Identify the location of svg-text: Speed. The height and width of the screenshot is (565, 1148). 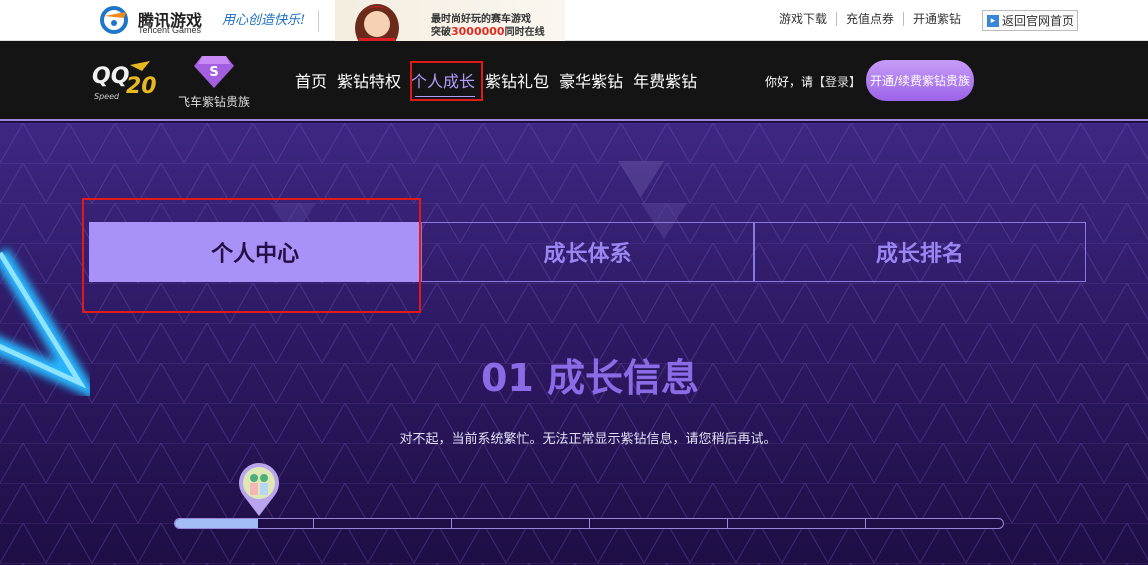
(107, 96).